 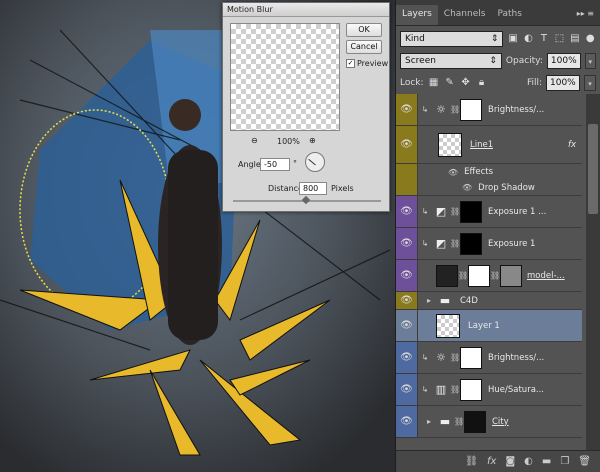 I want to click on new-adjustment-icon: ◐, so click(x=528, y=461).